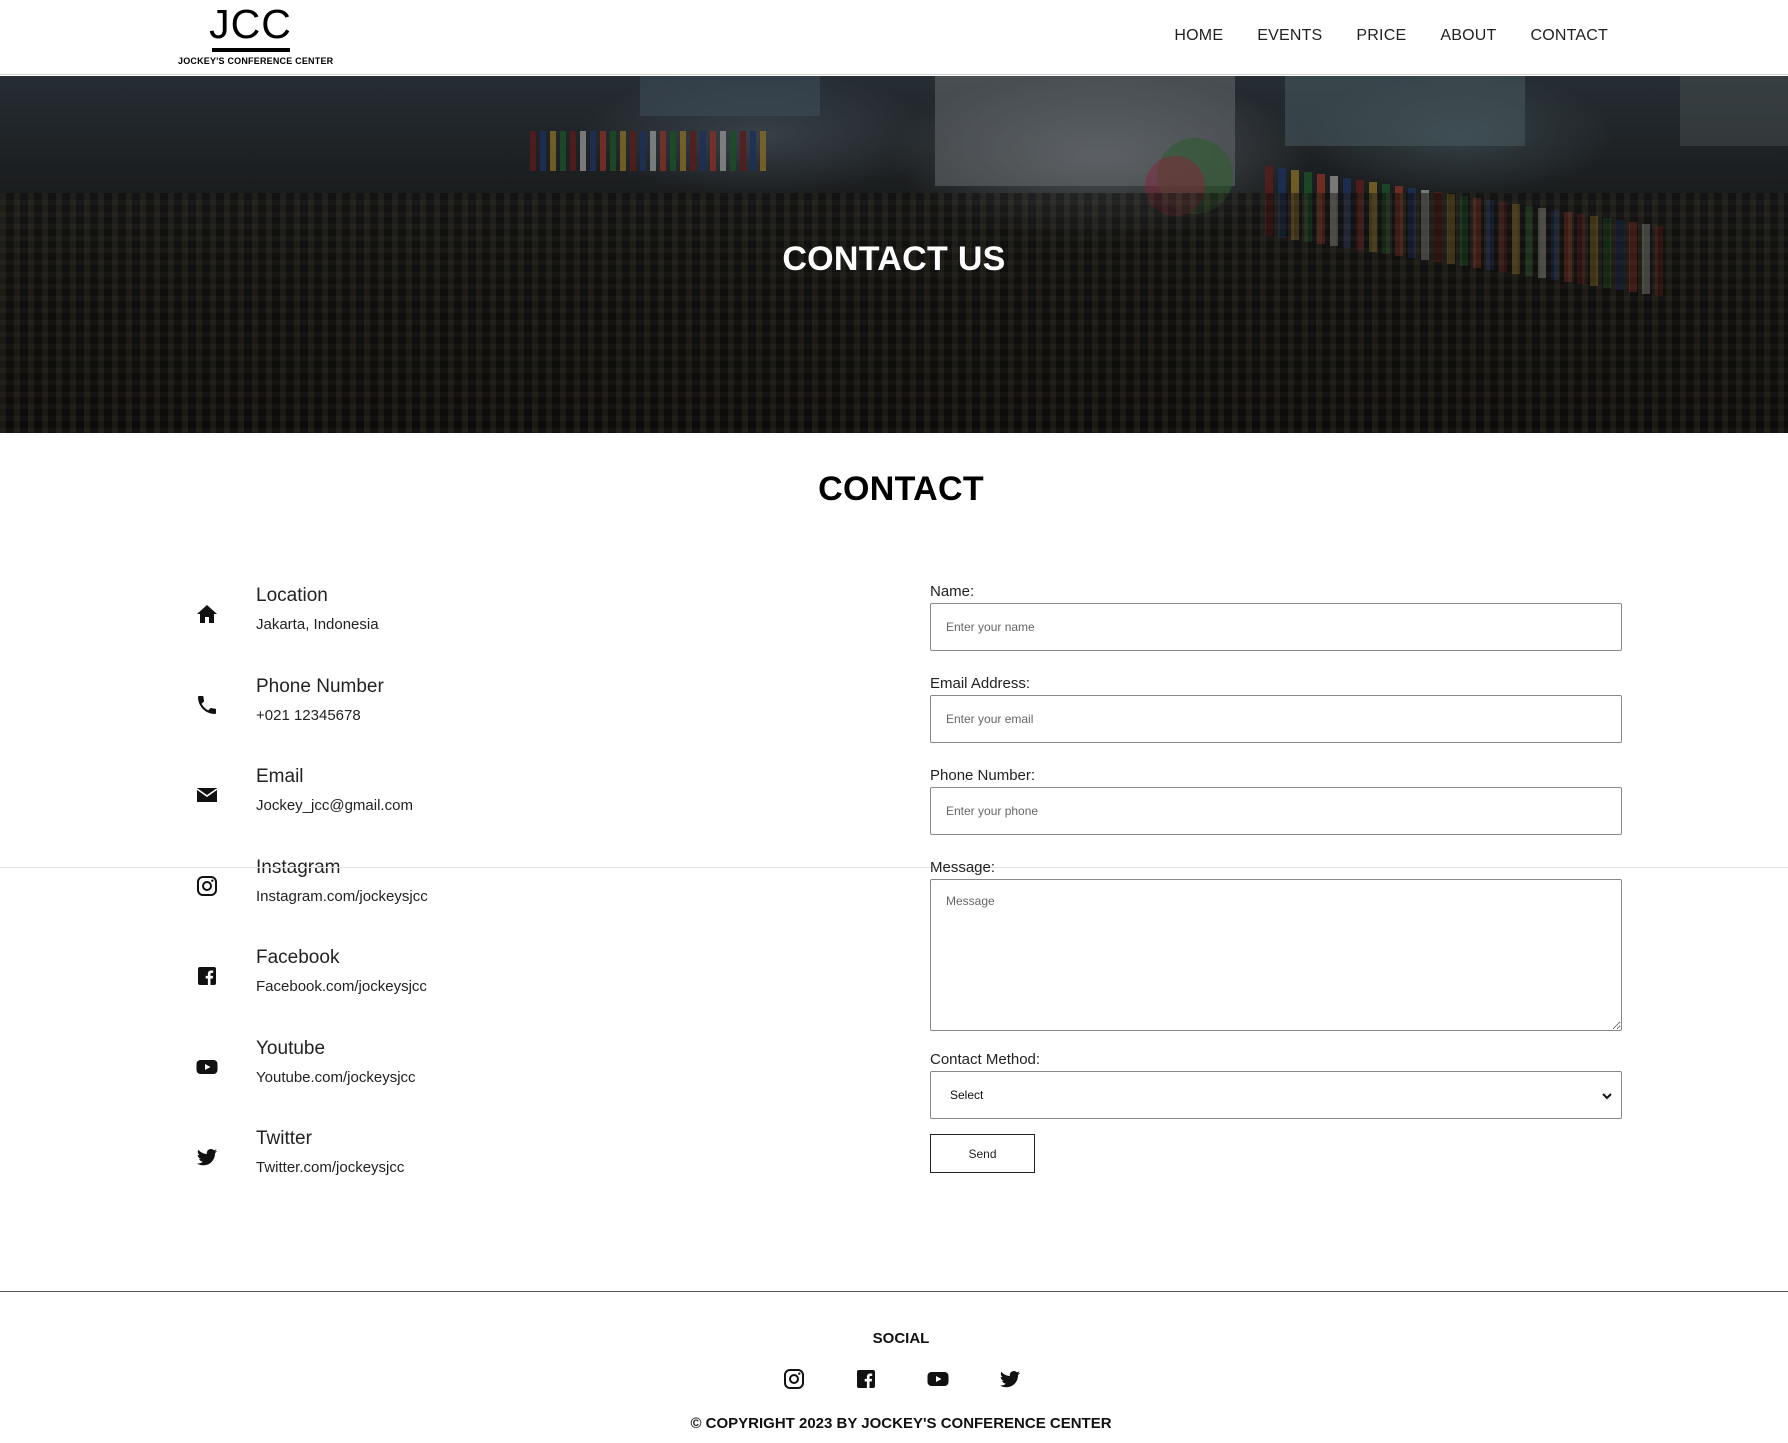 The height and width of the screenshot is (1443, 1788). What do you see at coordinates (492, 721) in the screenshot?
I see `info-item-phone: Phone Number +021 12345678` at bounding box center [492, 721].